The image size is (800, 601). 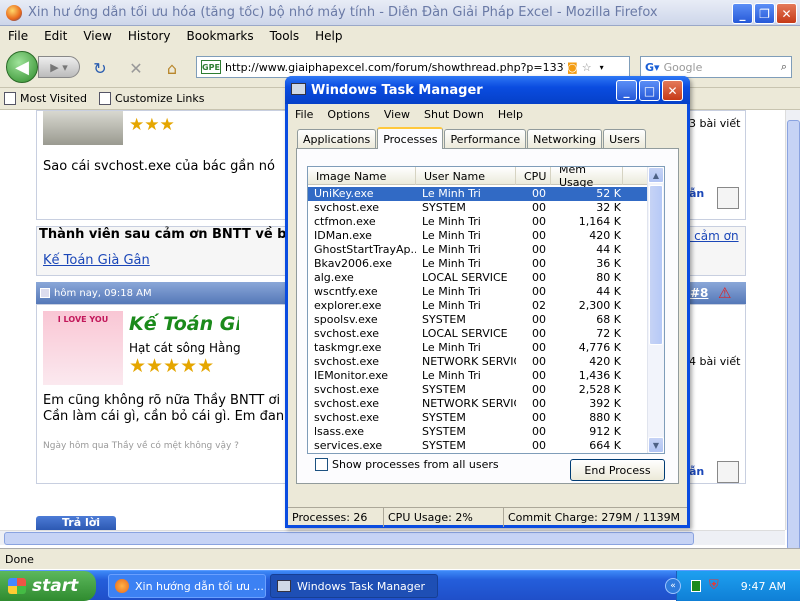 What do you see at coordinates (96, 260) in the screenshot?
I see `thanks-user-link: Kế Toán Già Gân` at bounding box center [96, 260].